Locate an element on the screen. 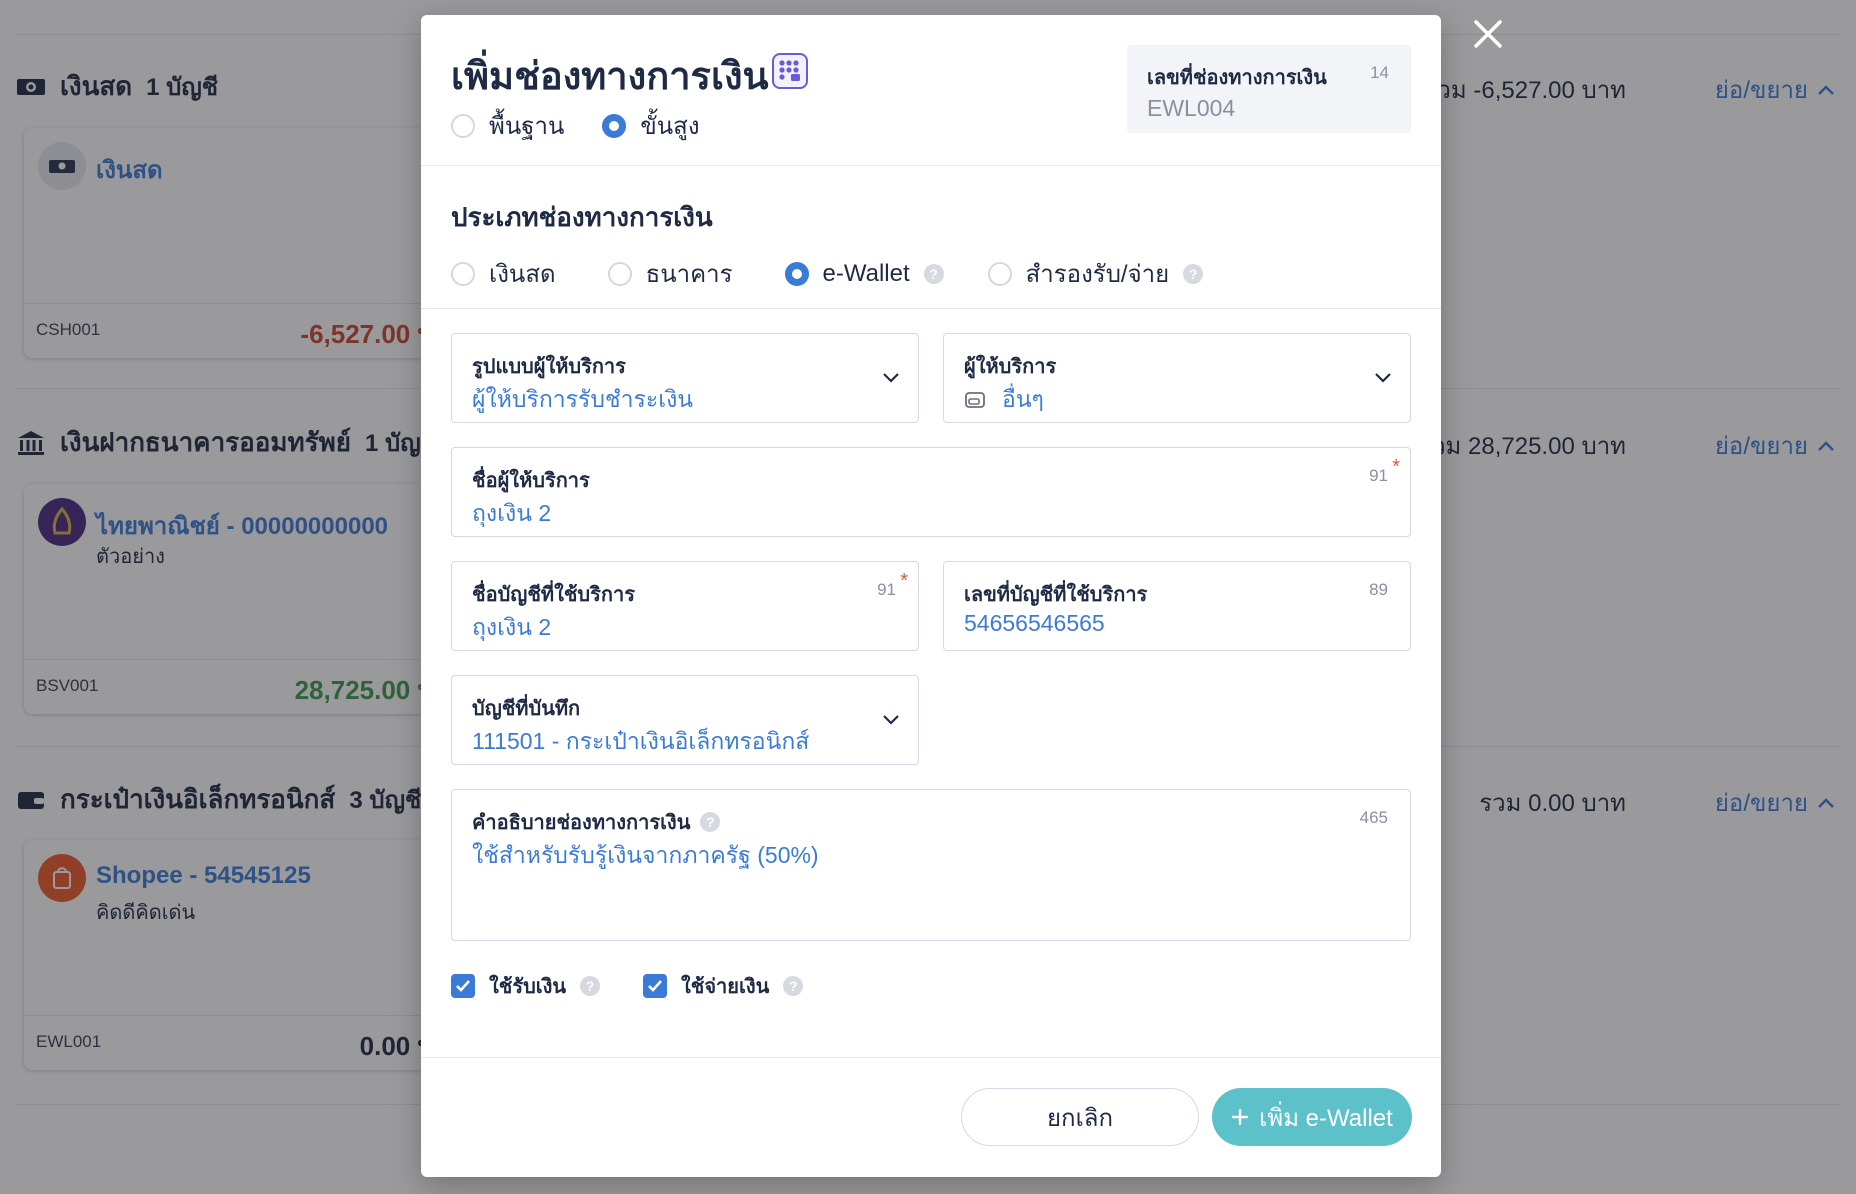  type-cash-radio: เงินสด is located at coordinates (503, 273).